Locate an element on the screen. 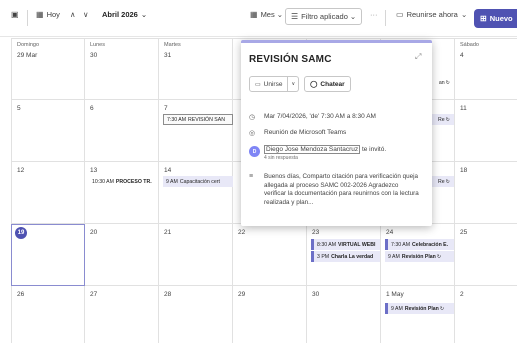 Image resolution: width=517 pixels, height=343 pixels. organizer-name: Diego Jose Mendoza Santacruz is located at coordinates (312, 149).